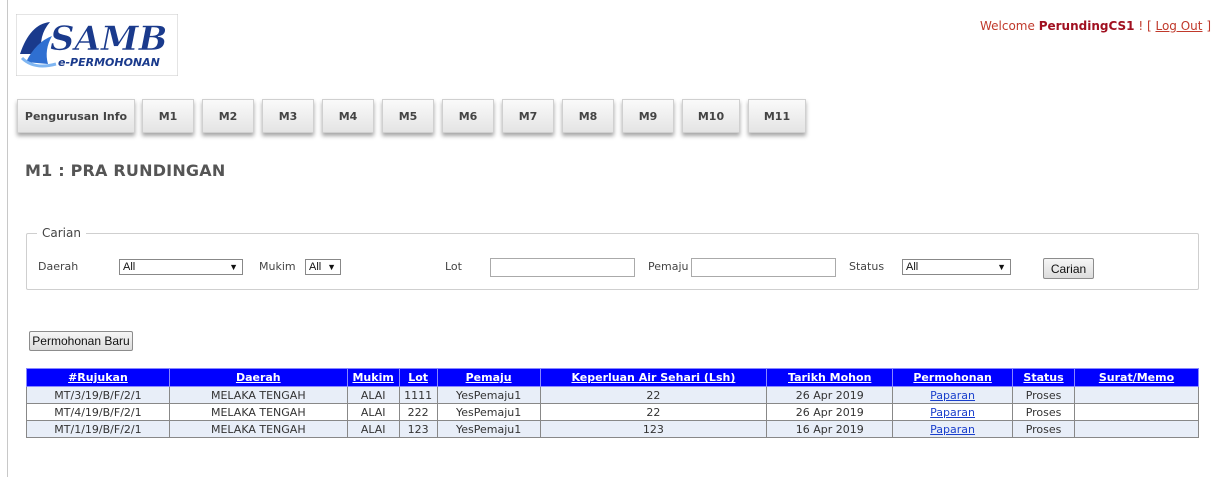 The height and width of the screenshot is (477, 1214). Describe the element at coordinates (61, 233) in the screenshot. I see `search-legend: Carian` at that location.